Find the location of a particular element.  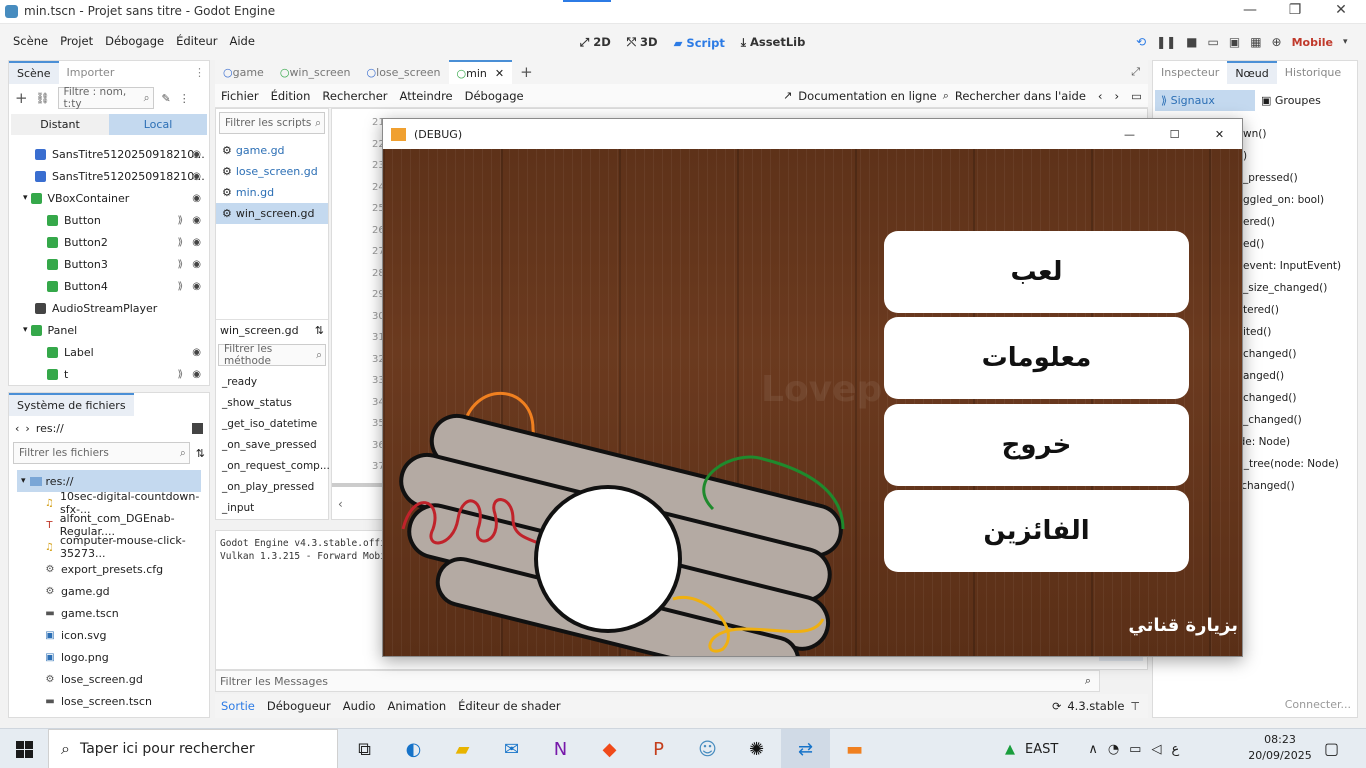

chevron-up-icon: ∧ is located at coordinates (1093, 749).